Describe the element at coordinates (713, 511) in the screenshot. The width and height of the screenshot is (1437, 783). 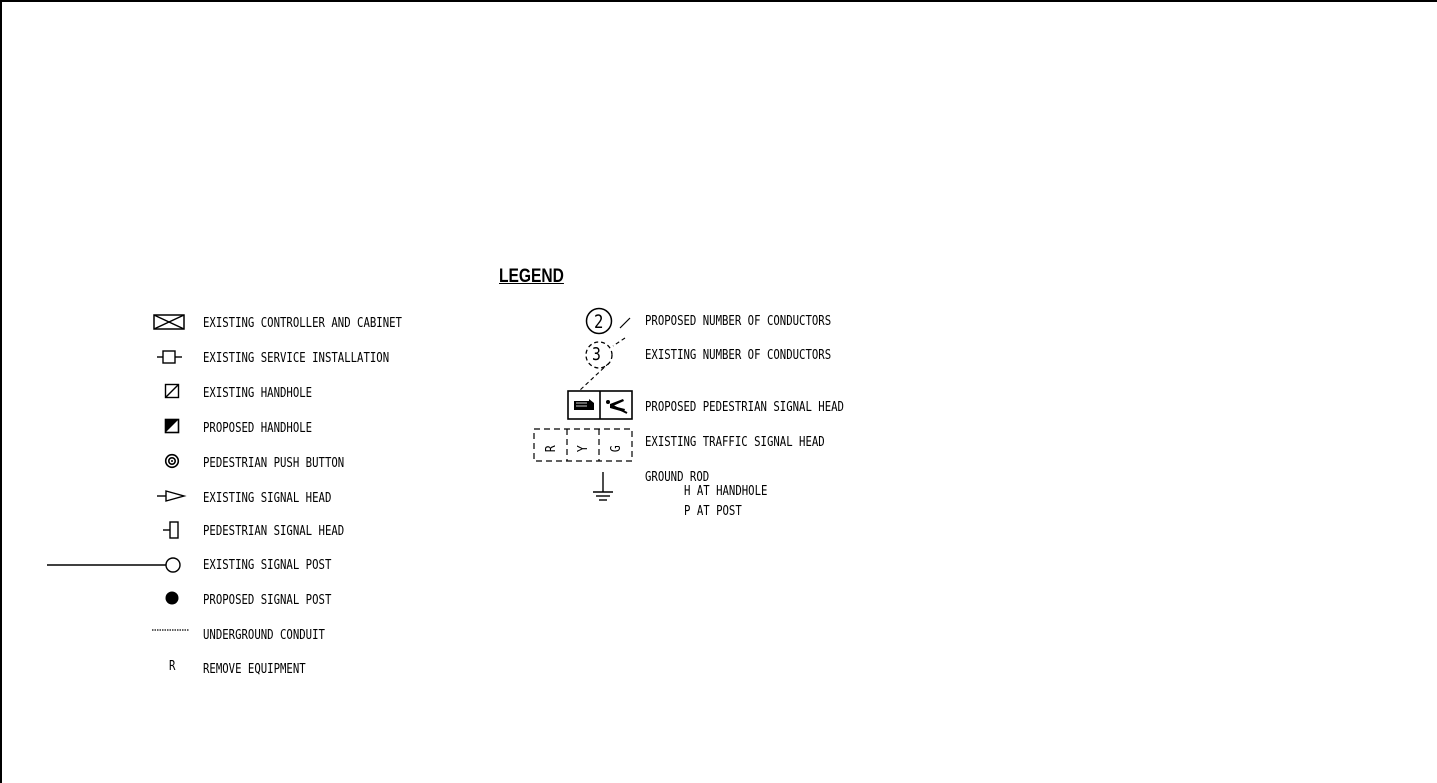
I see `label-ground-rod-post: P AT POST` at that location.